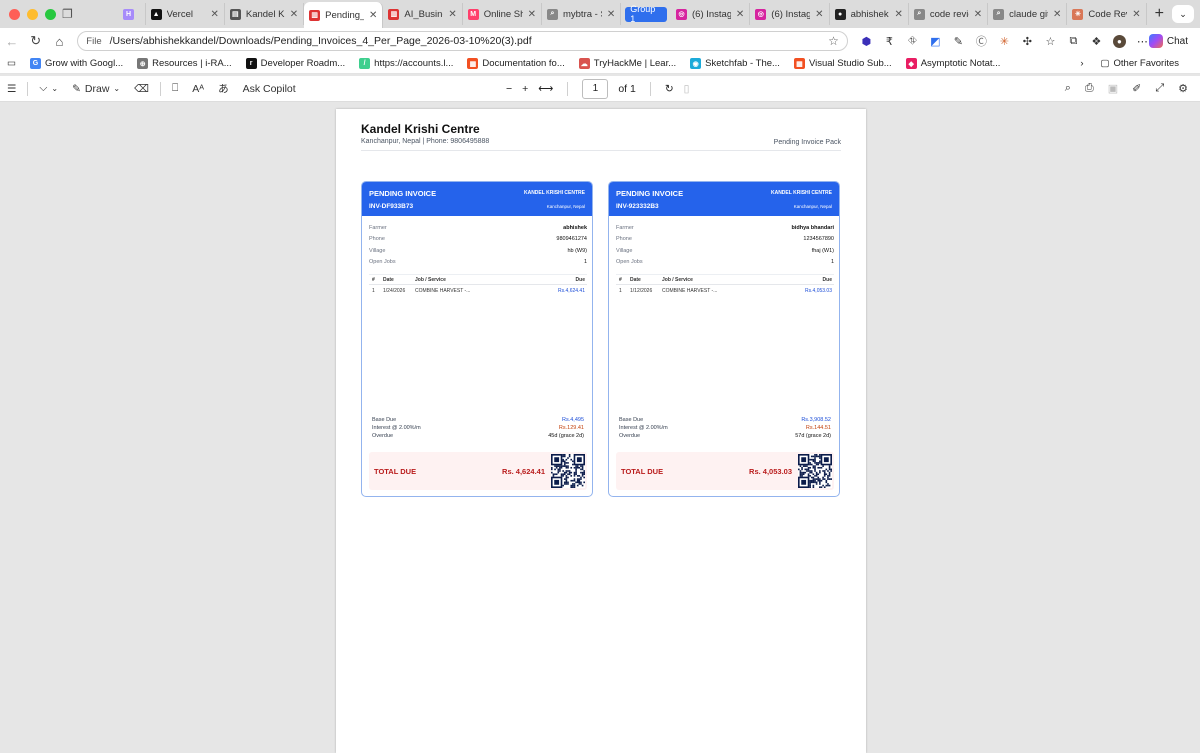  Describe the element at coordinates (525, 89) in the screenshot. I see `zoom-in-icon: +` at that location.